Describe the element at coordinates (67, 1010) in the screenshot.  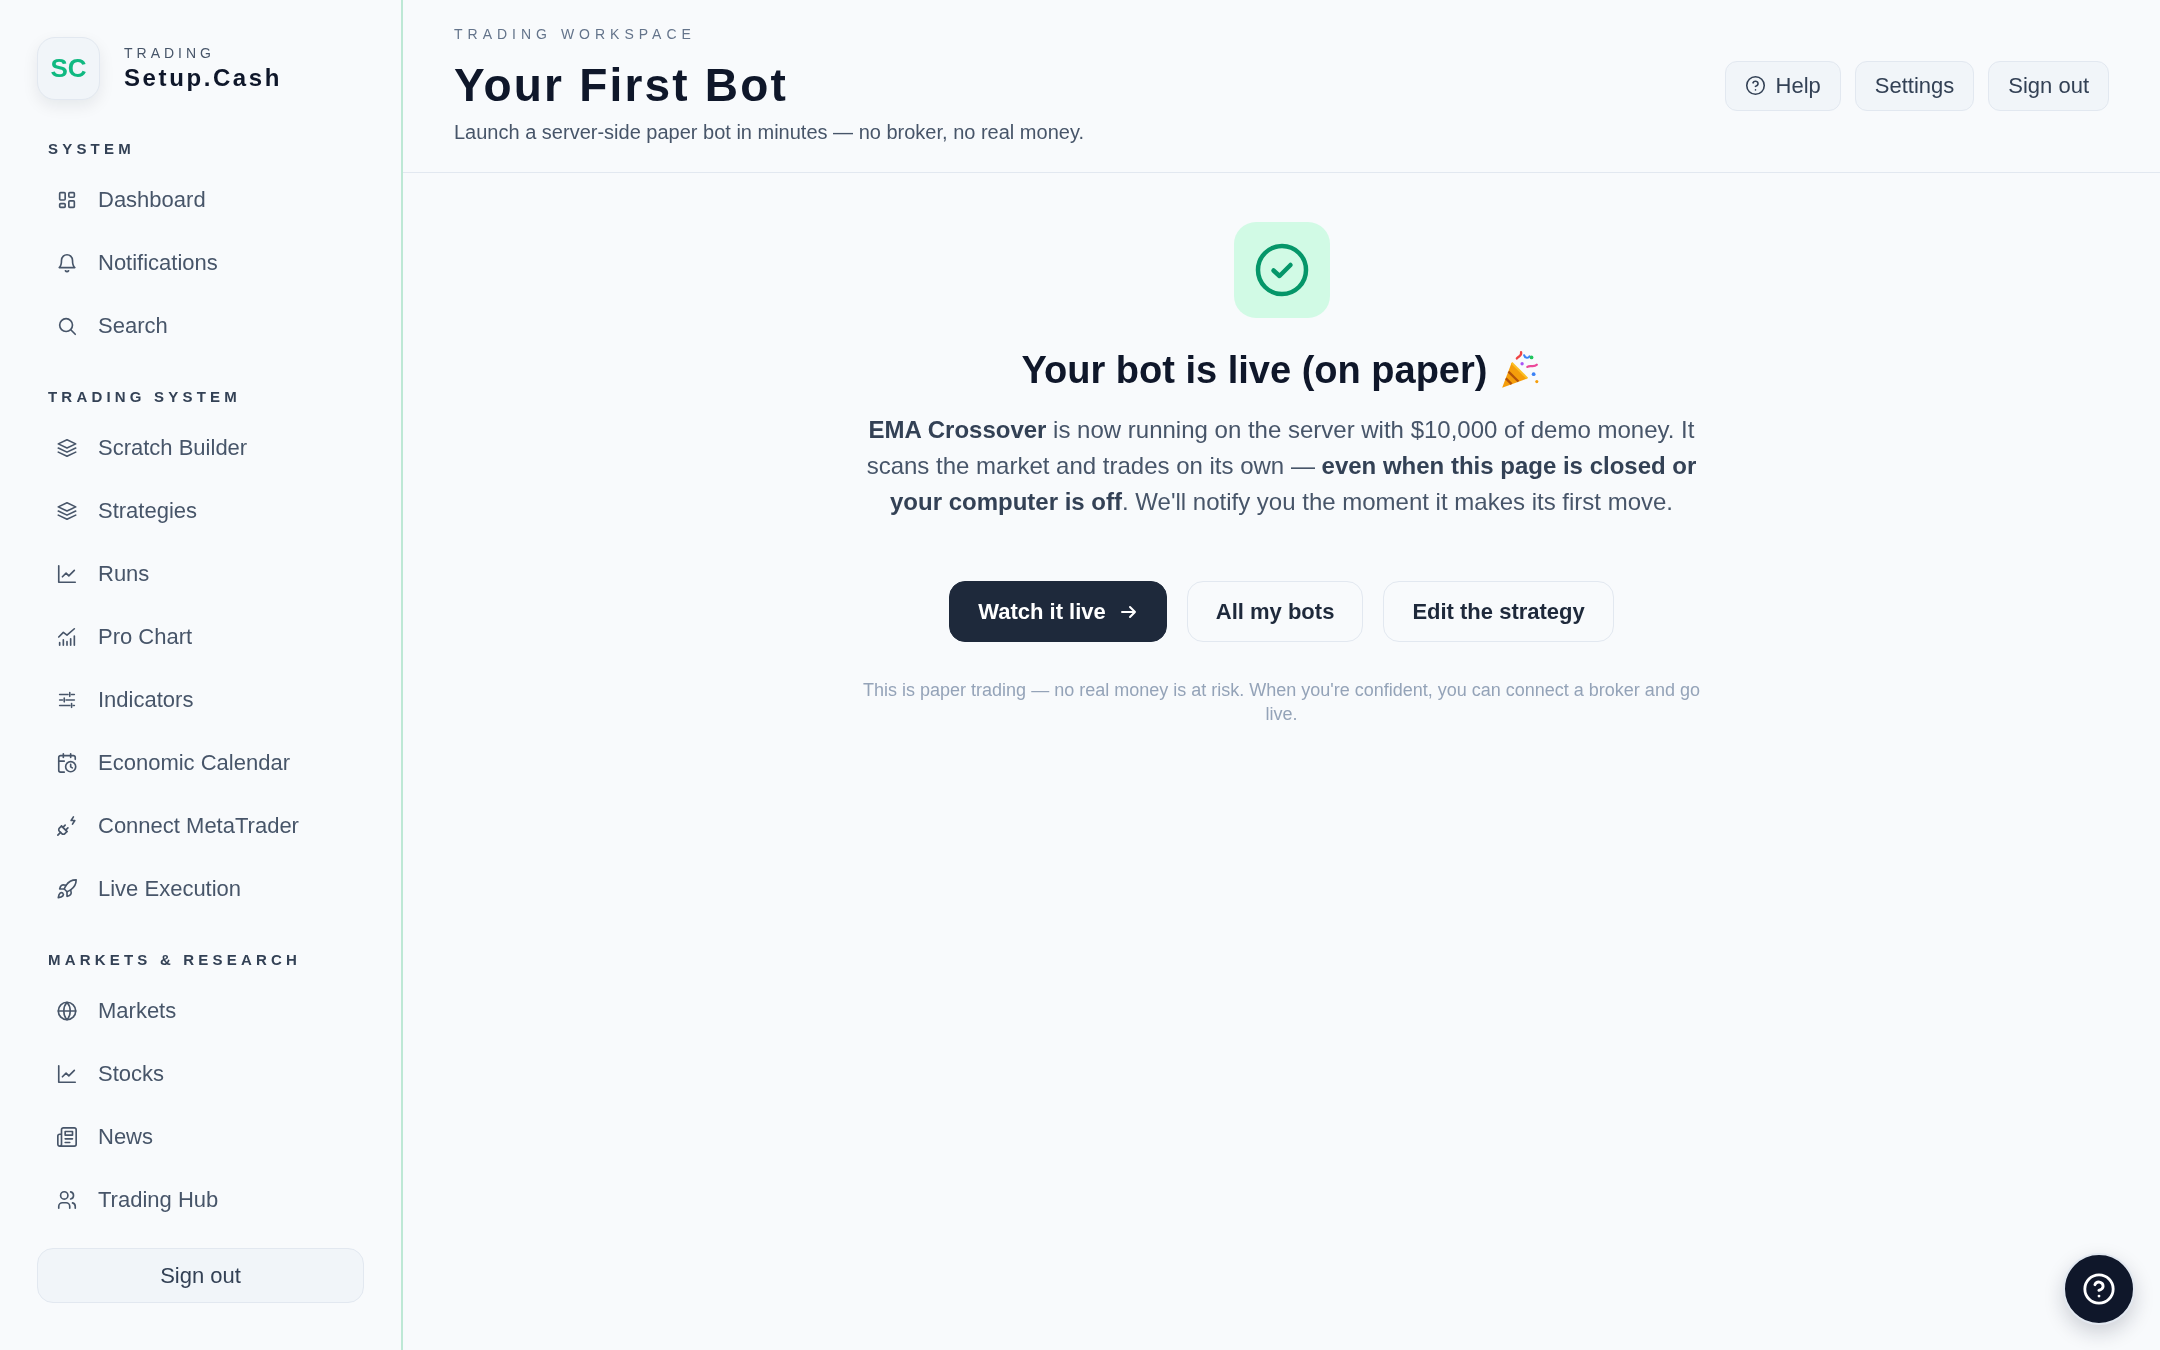
I see `globe-icon` at that location.